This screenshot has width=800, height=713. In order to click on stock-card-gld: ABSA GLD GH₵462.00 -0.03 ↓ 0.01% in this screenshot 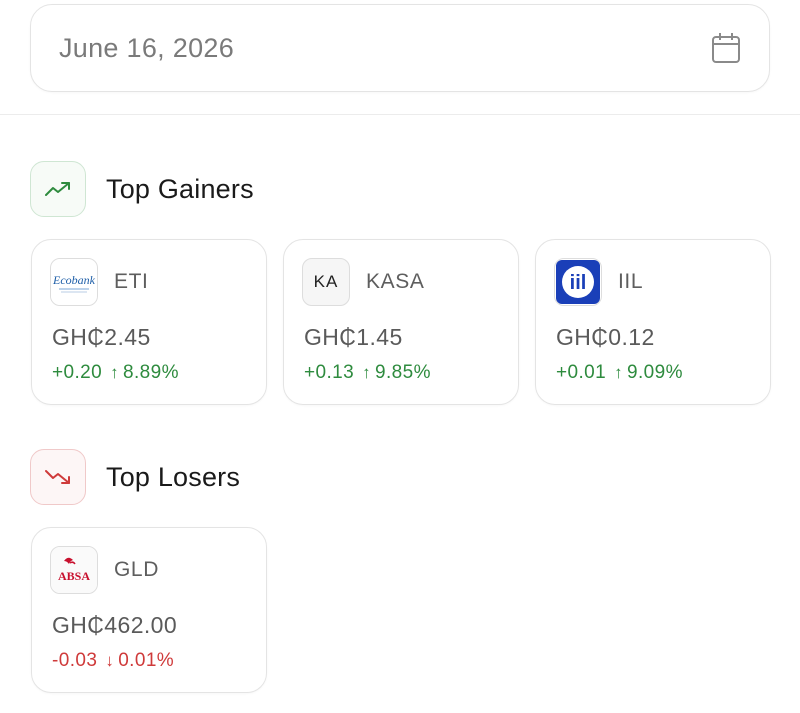, I will do `click(149, 610)`.